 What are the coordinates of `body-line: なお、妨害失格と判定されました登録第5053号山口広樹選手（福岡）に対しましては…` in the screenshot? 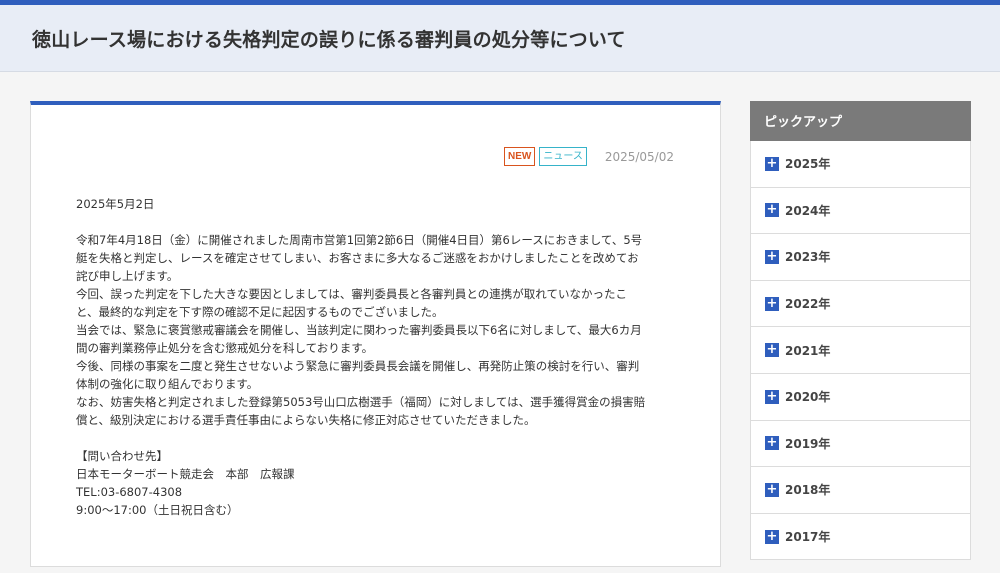 It's located at (361, 402).